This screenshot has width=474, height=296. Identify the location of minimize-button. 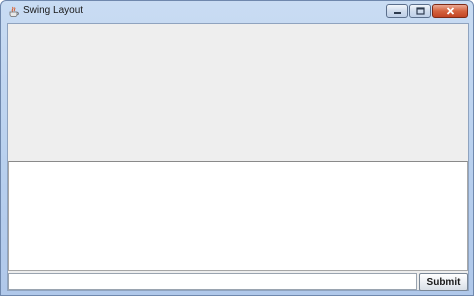
(397, 11).